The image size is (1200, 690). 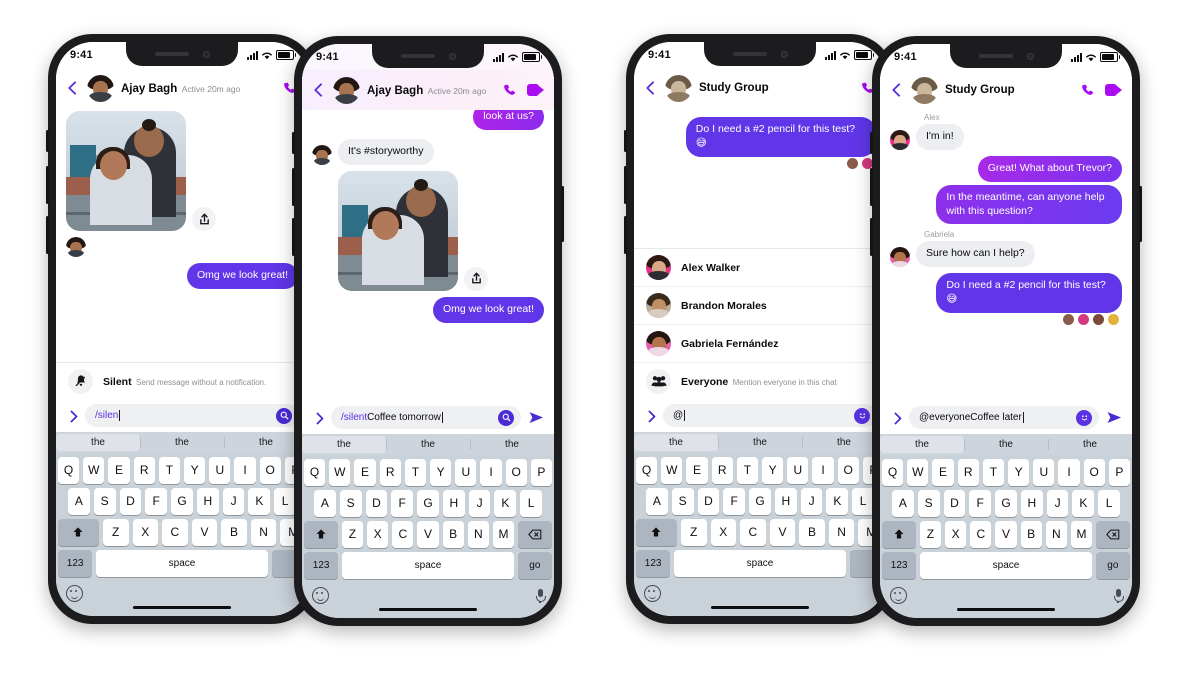 What do you see at coordinates (924, 90) in the screenshot?
I see `group-avatar` at bounding box center [924, 90].